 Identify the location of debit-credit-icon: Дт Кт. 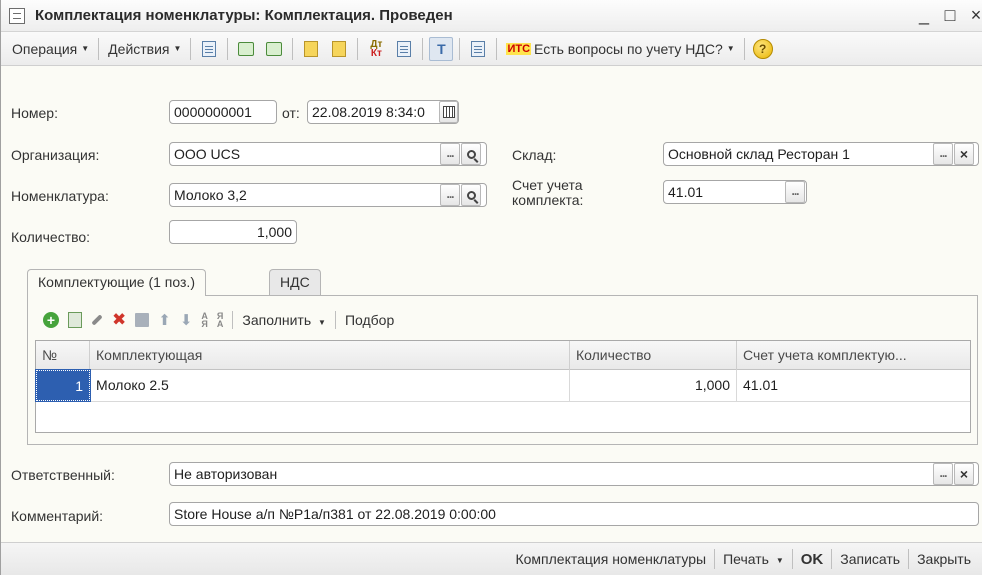
(376, 49).